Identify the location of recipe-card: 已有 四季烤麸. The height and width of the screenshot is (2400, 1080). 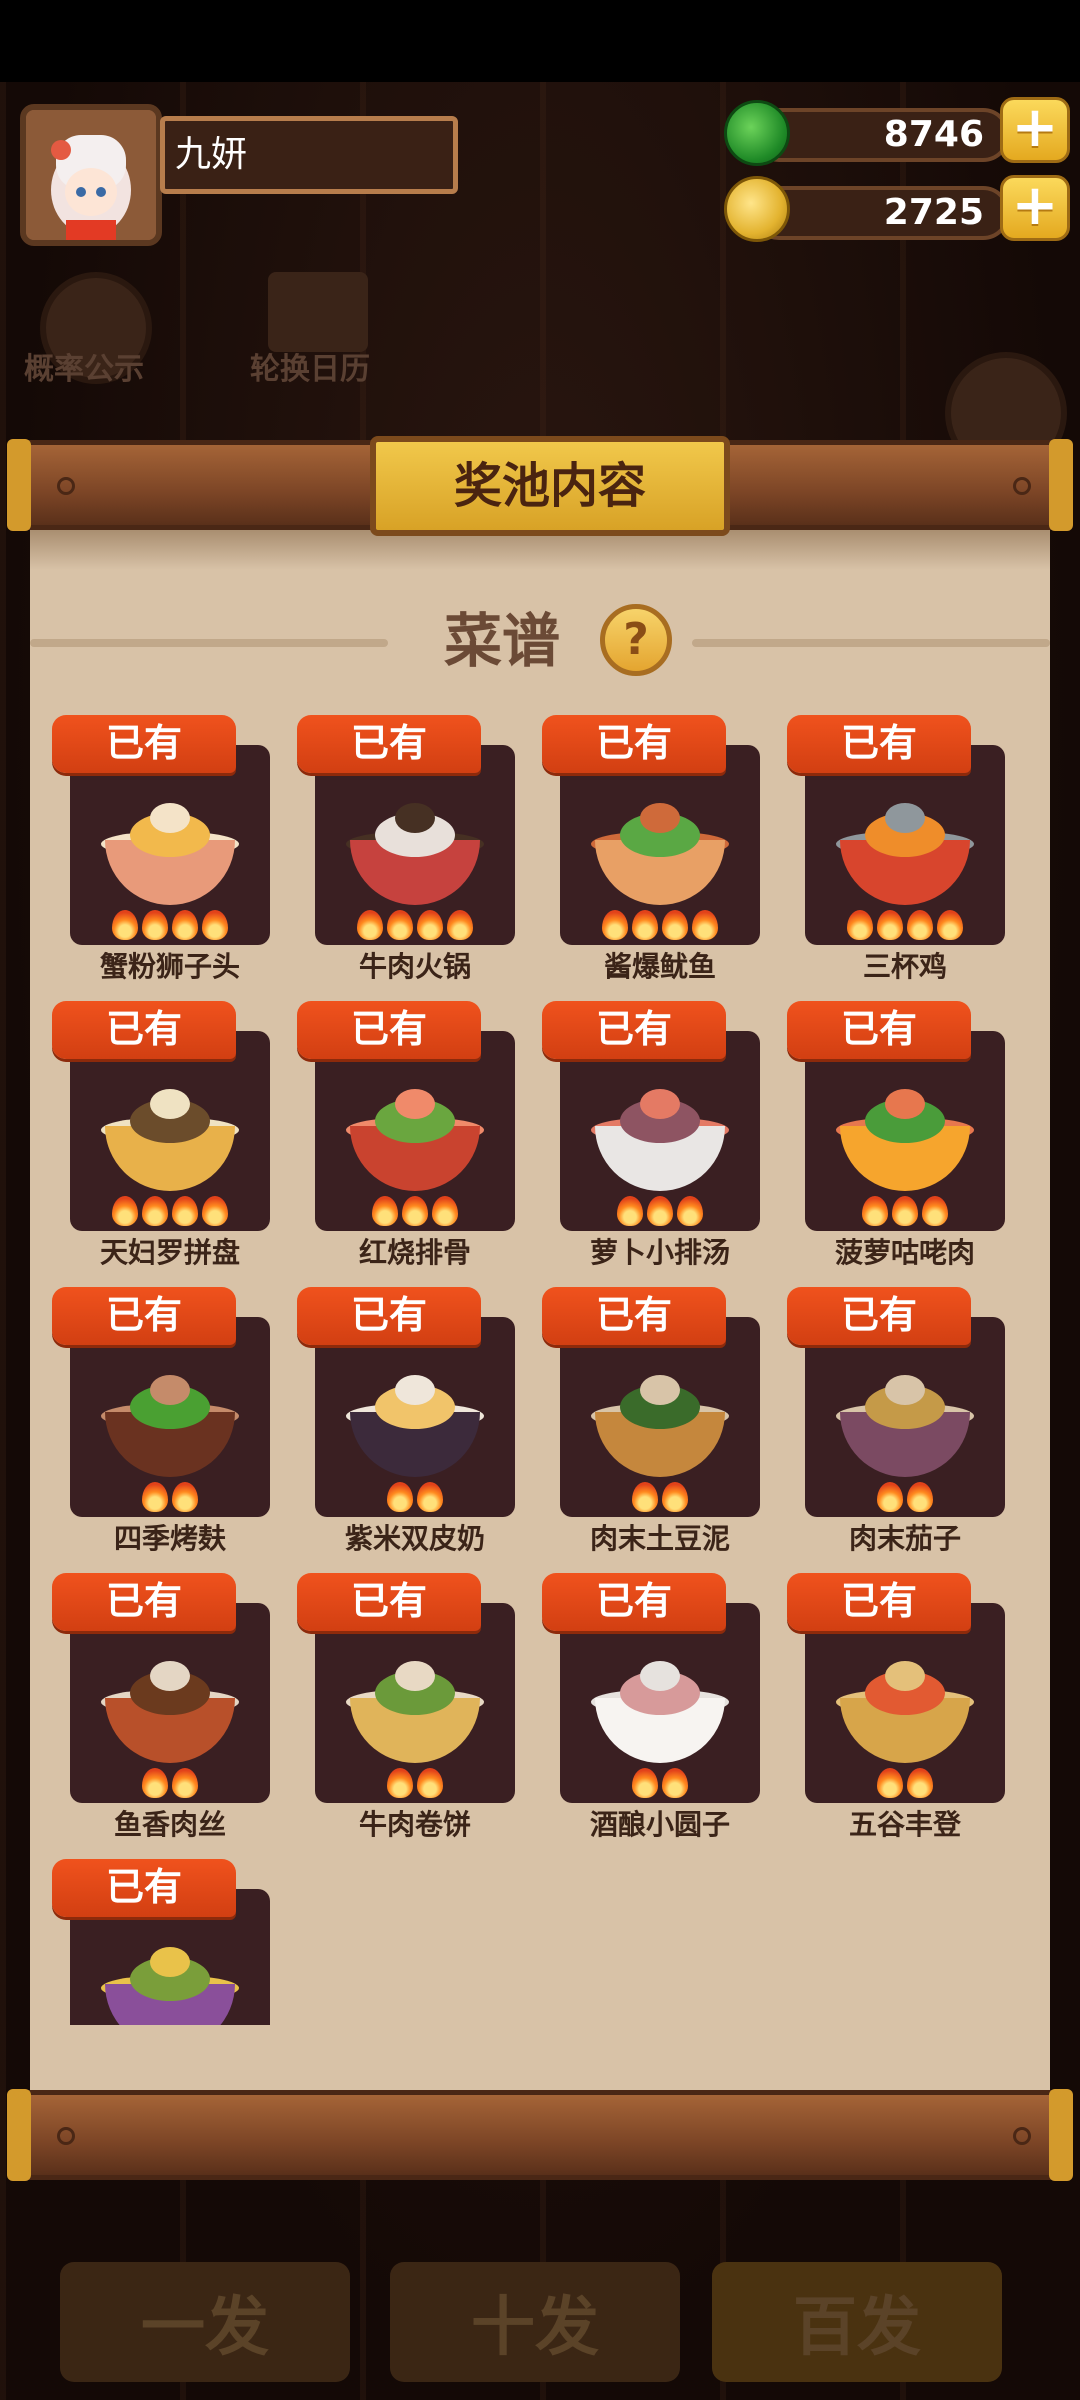
(167, 1421).